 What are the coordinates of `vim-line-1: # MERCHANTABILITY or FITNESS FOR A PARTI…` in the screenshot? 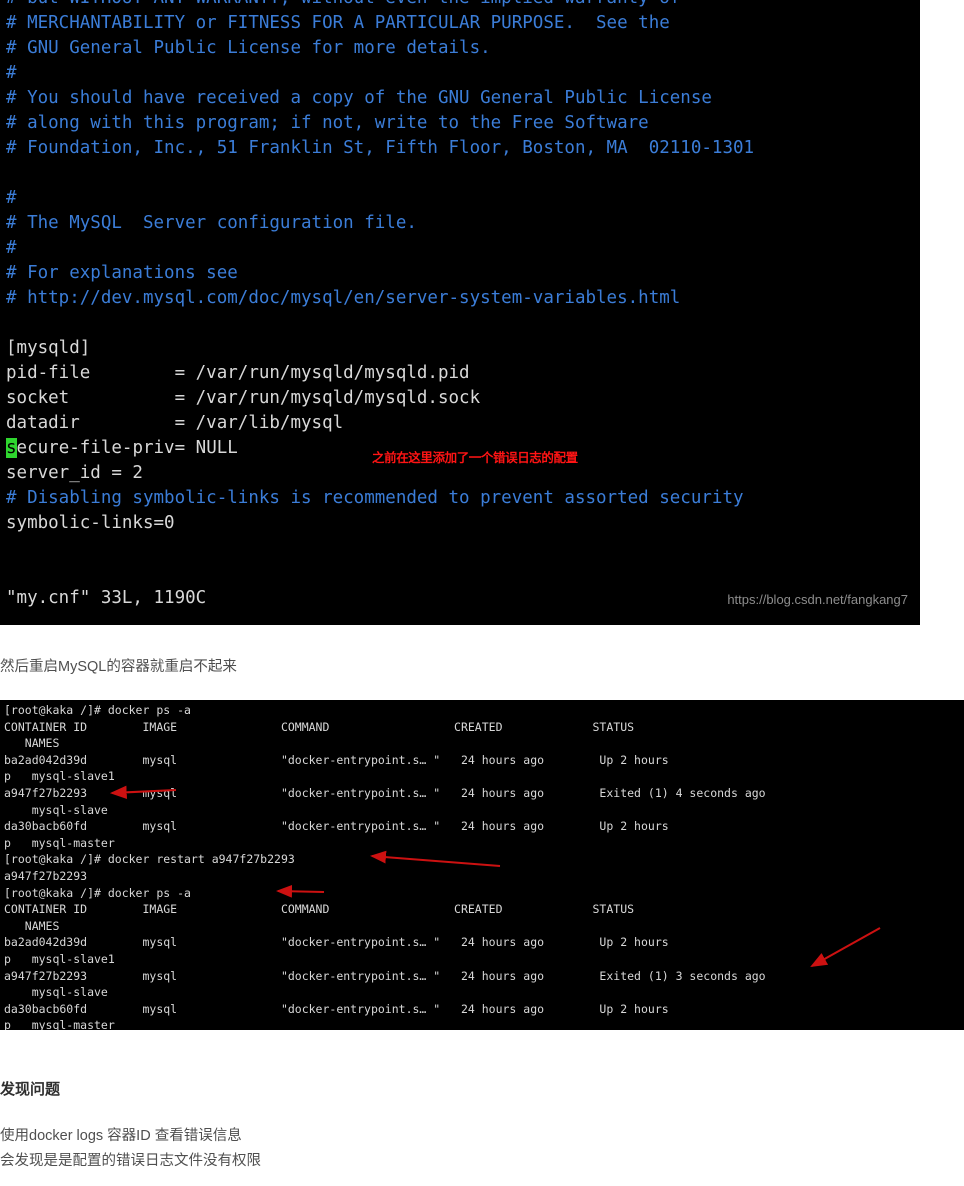 It's located at (338, 23).